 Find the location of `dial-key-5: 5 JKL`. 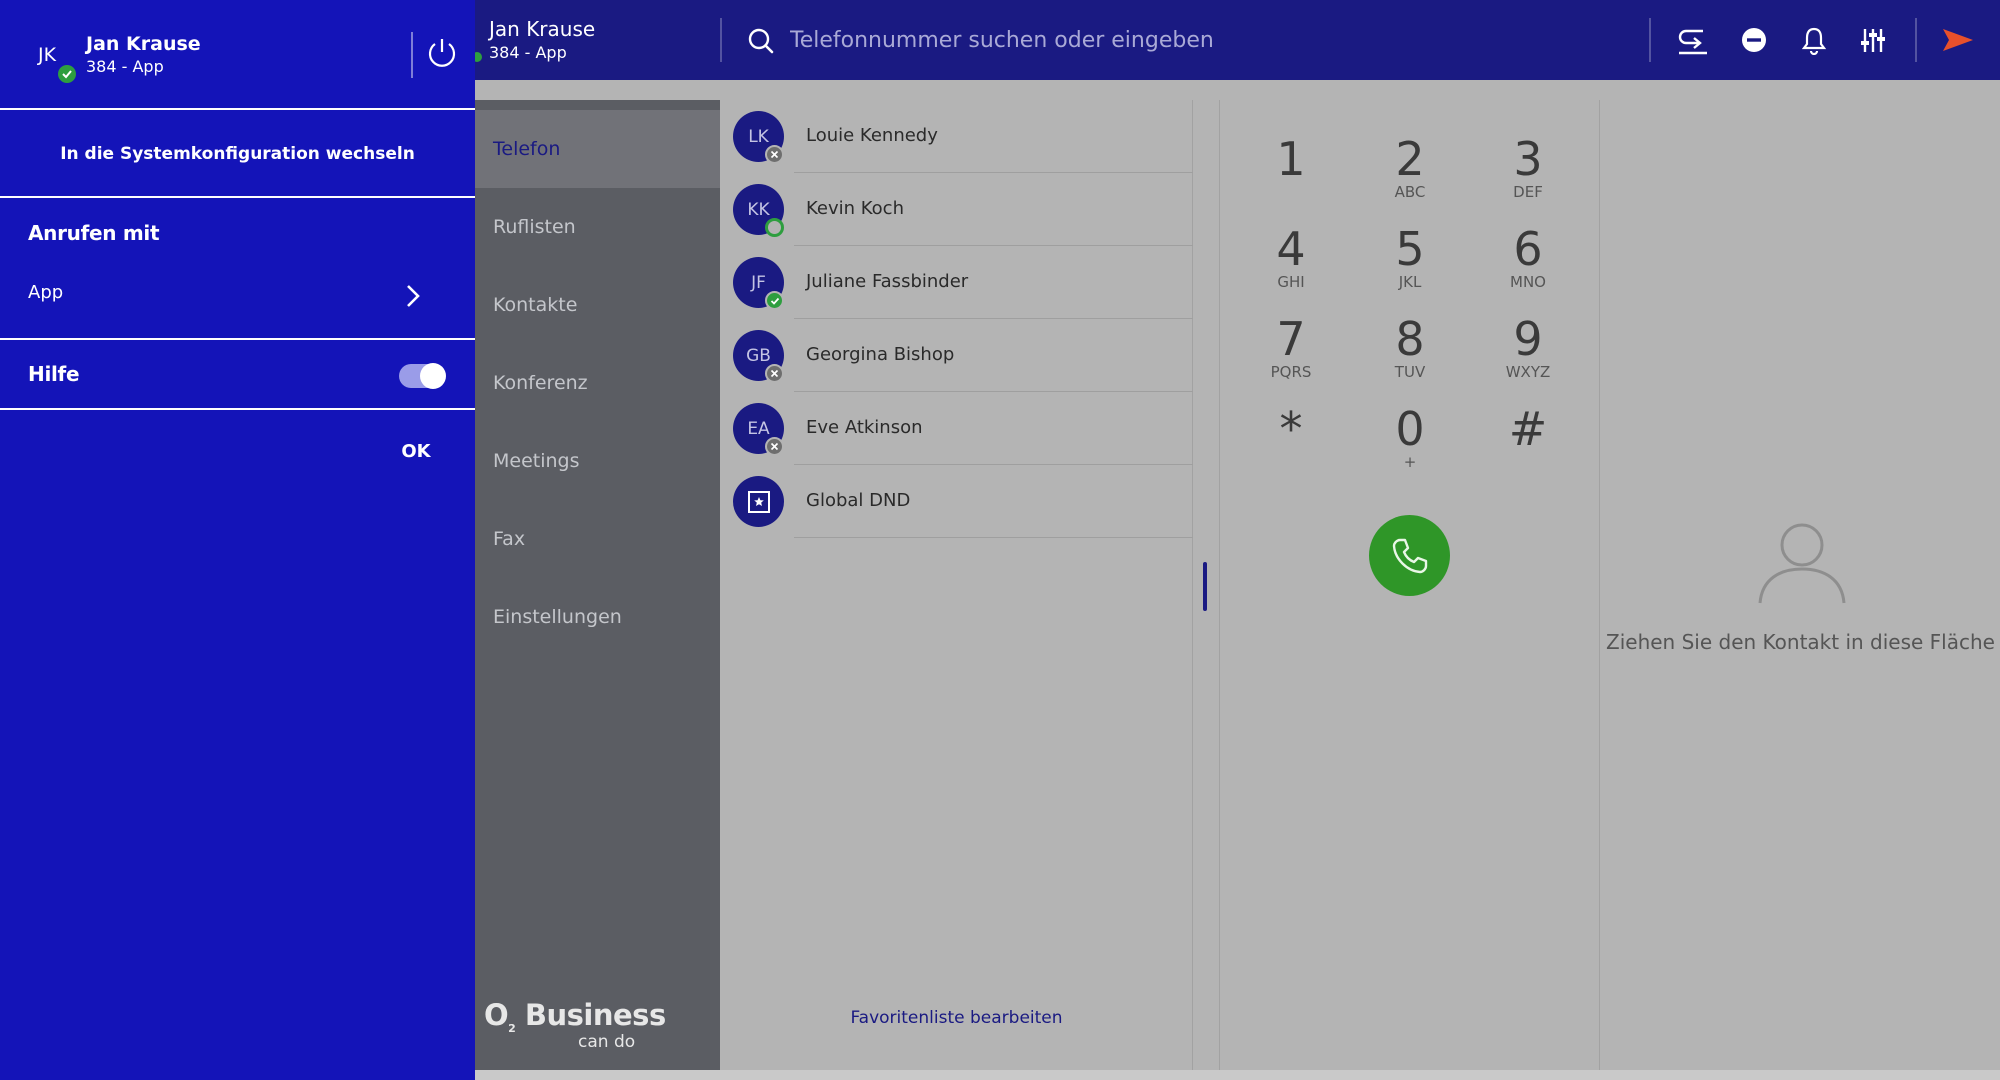

dial-key-5: 5 JKL is located at coordinates (1410, 266).